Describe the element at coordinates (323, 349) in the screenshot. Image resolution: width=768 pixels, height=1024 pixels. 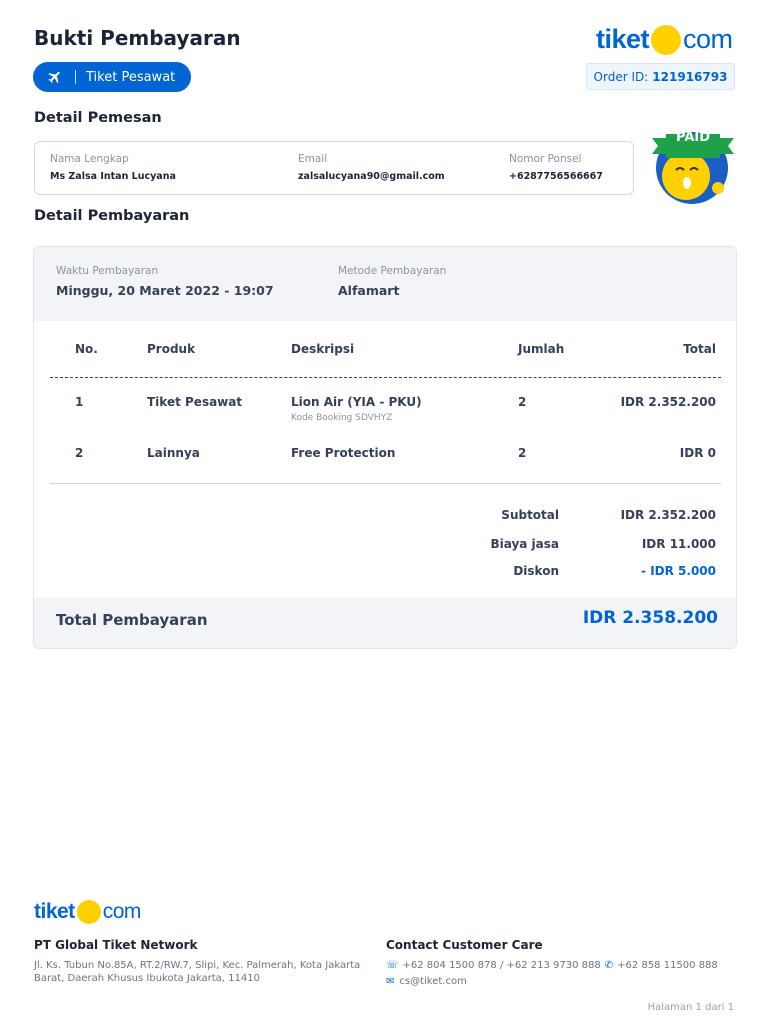
I see `column-header: Deskripsi` at that location.